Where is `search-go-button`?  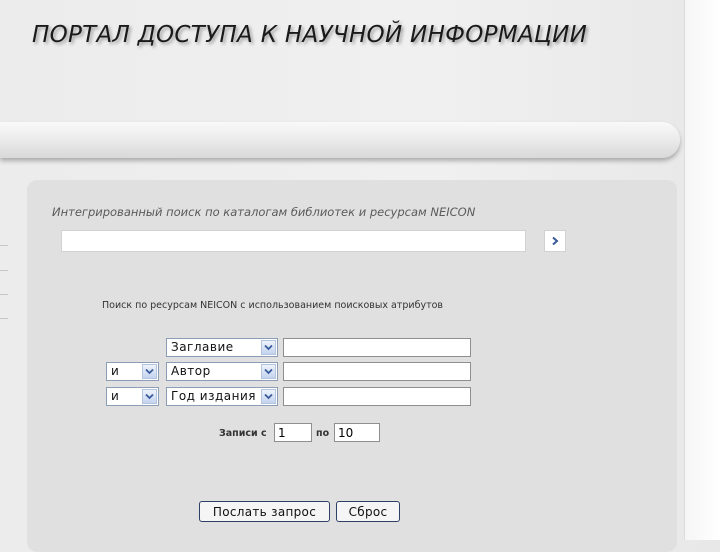
search-go-button is located at coordinates (555, 241).